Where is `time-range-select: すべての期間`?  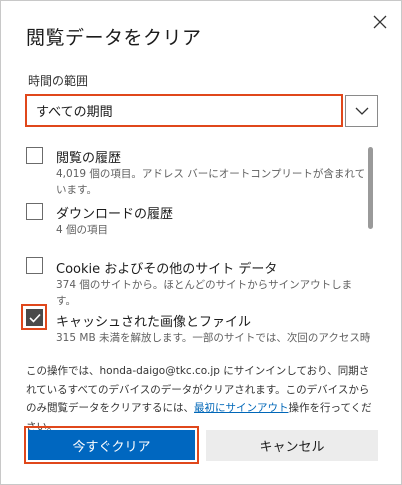 time-range-select: すべての期間 is located at coordinates (201, 110).